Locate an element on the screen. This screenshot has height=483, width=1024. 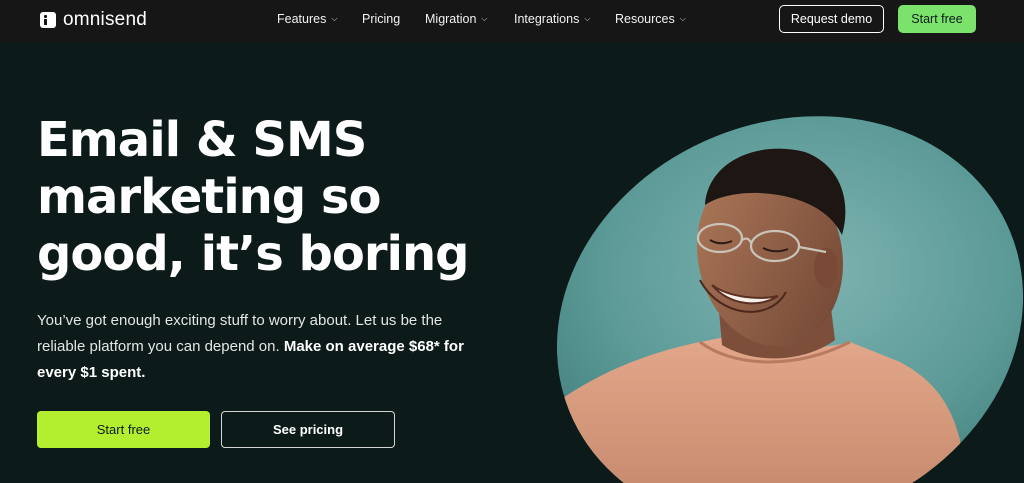
nav-item-label: Features is located at coordinates (302, 19).